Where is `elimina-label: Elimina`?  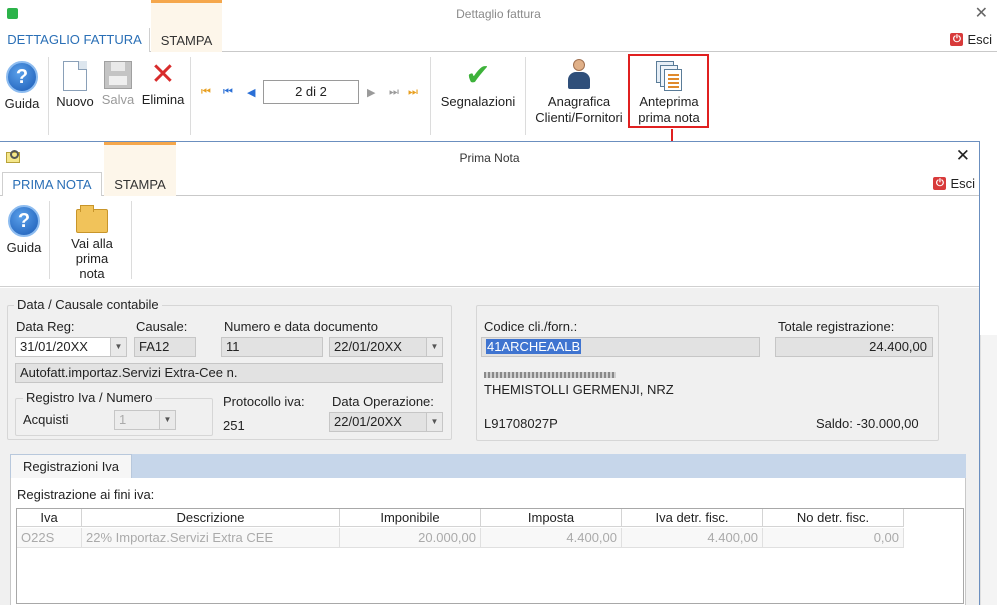 elimina-label: Elimina is located at coordinates (163, 99).